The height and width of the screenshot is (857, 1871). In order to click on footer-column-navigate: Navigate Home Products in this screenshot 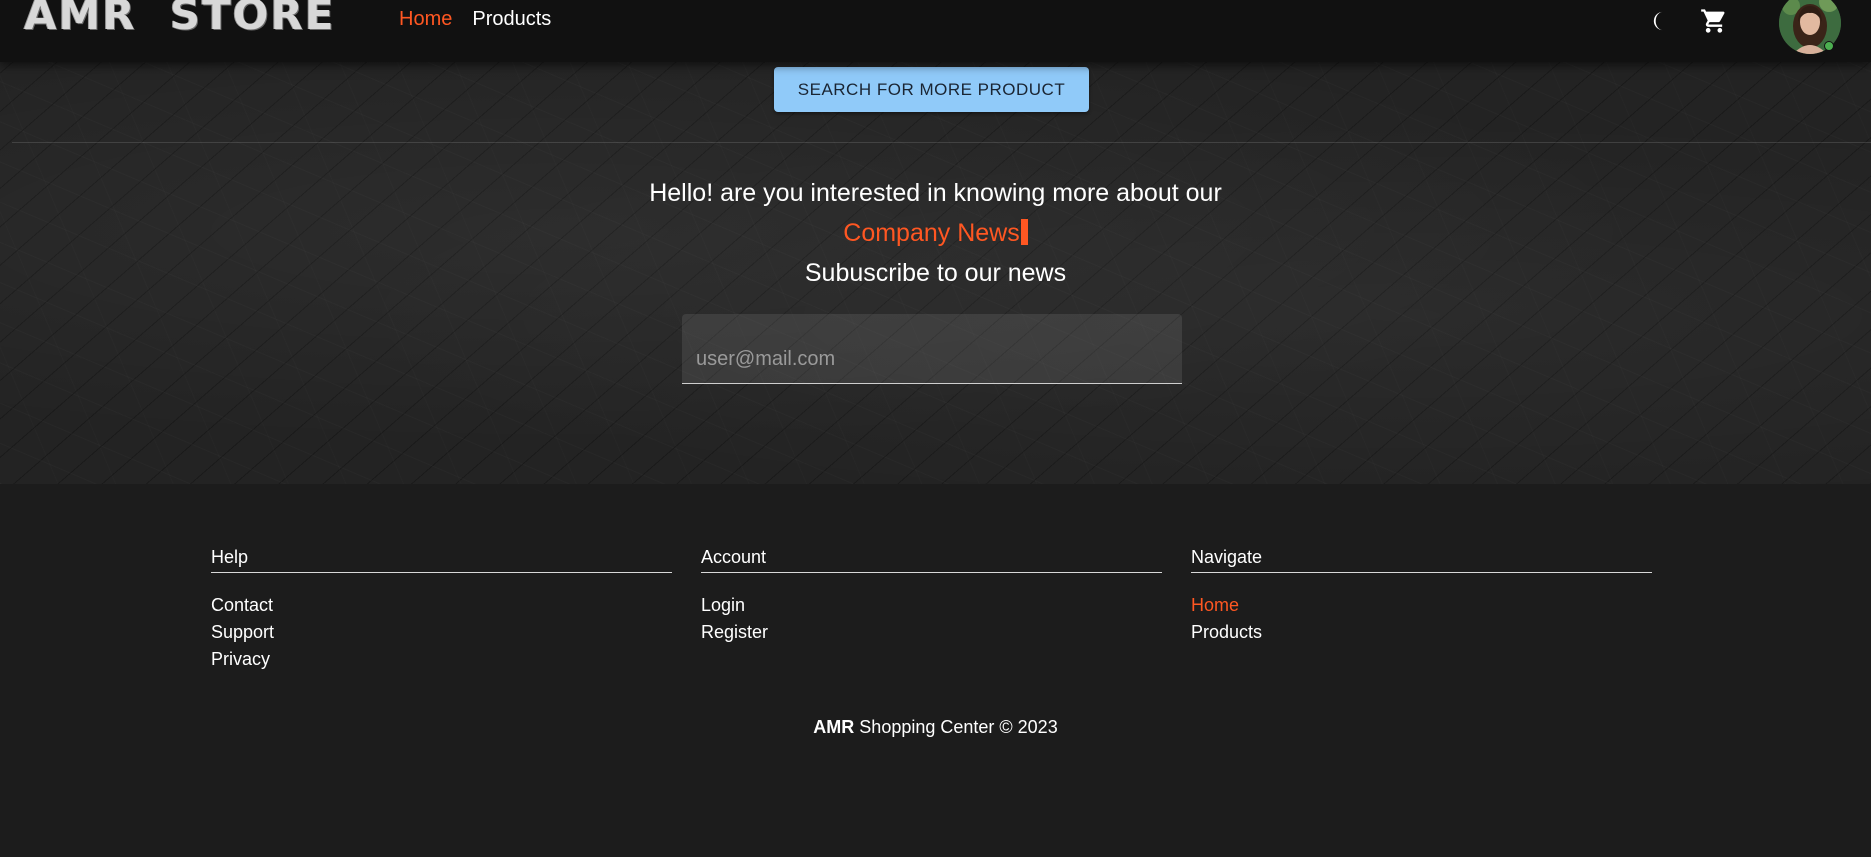, I will do `click(1421, 598)`.